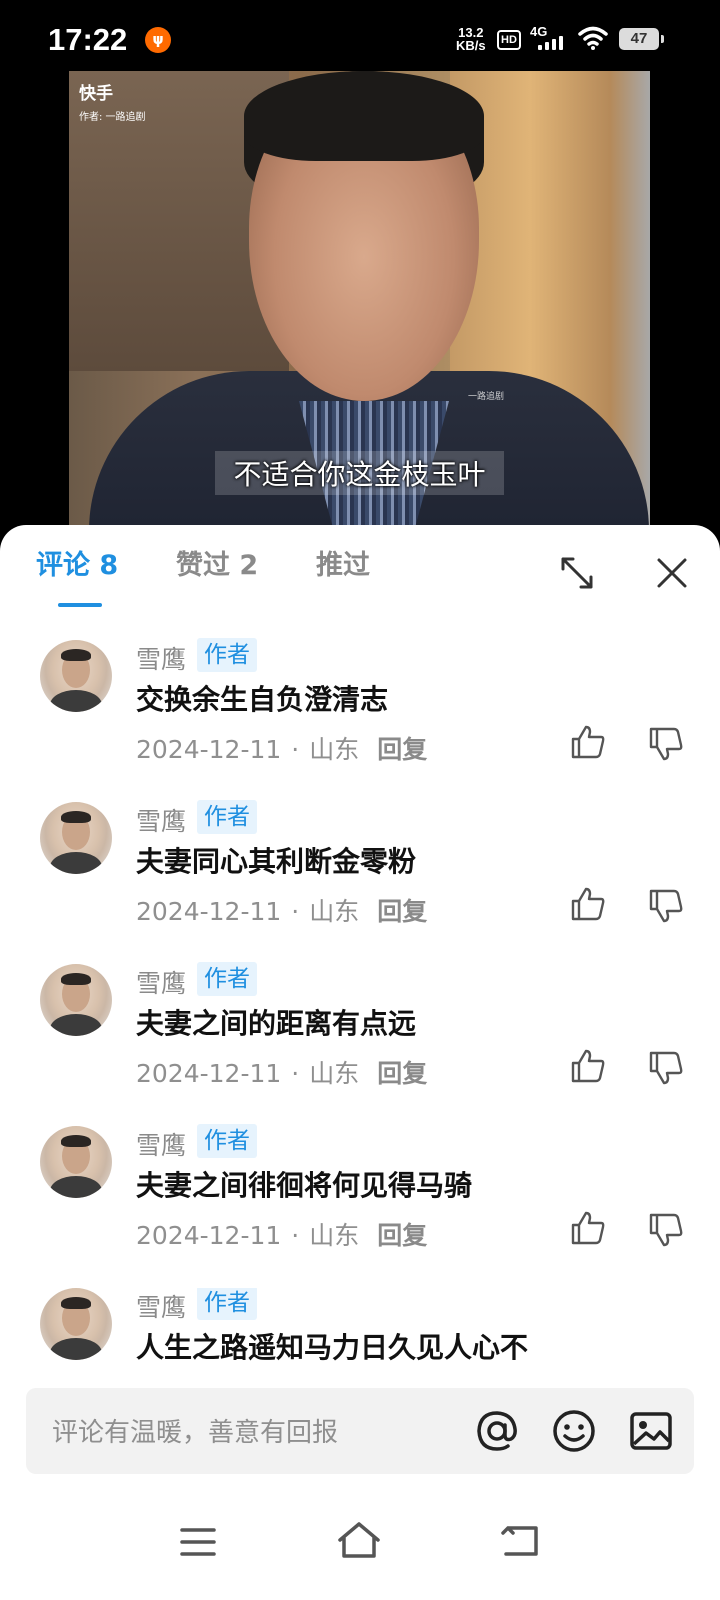 The height and width of the screenshot is (1600, 720). I want to click on video-author: 作者: 一路追剧, so click(112, 117).